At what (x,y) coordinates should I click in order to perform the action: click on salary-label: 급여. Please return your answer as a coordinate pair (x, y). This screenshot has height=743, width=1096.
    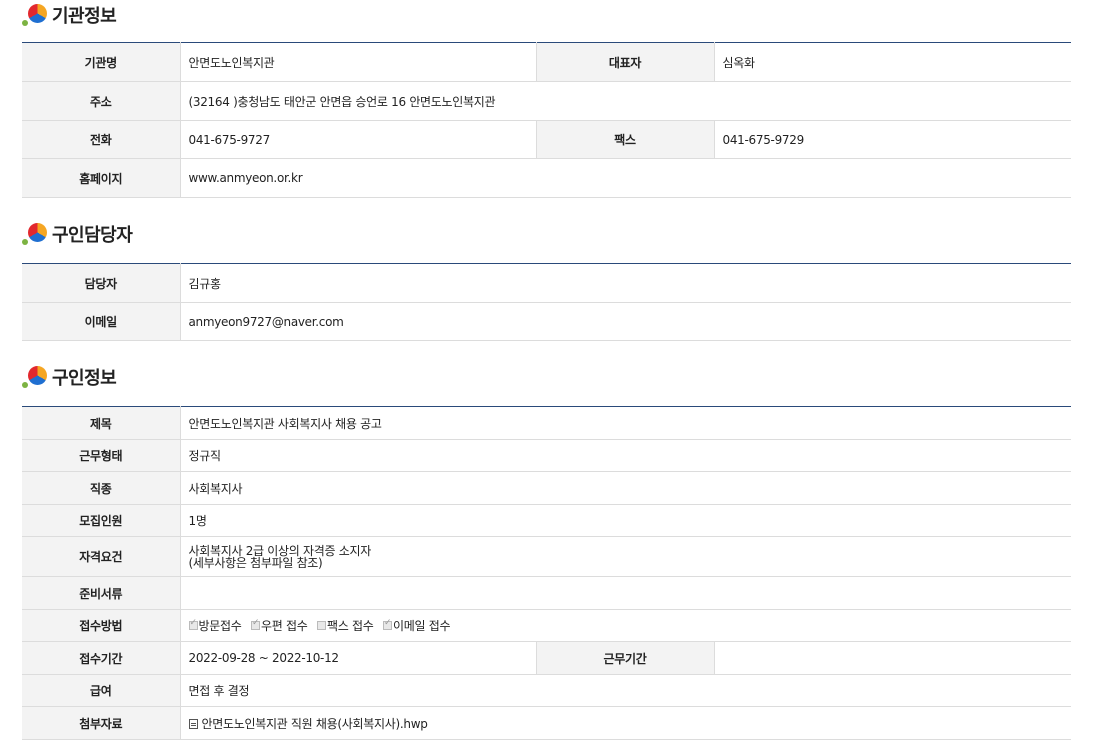
    Looking at the image, I should click on (101, 690).